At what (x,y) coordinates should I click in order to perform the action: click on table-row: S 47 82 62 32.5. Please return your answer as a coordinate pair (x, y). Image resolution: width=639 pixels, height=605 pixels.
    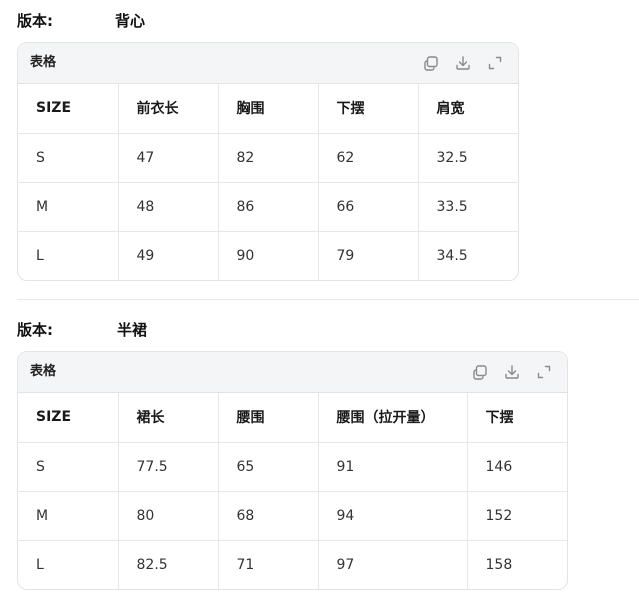
    Looking at the image, I should click on (268, 158).